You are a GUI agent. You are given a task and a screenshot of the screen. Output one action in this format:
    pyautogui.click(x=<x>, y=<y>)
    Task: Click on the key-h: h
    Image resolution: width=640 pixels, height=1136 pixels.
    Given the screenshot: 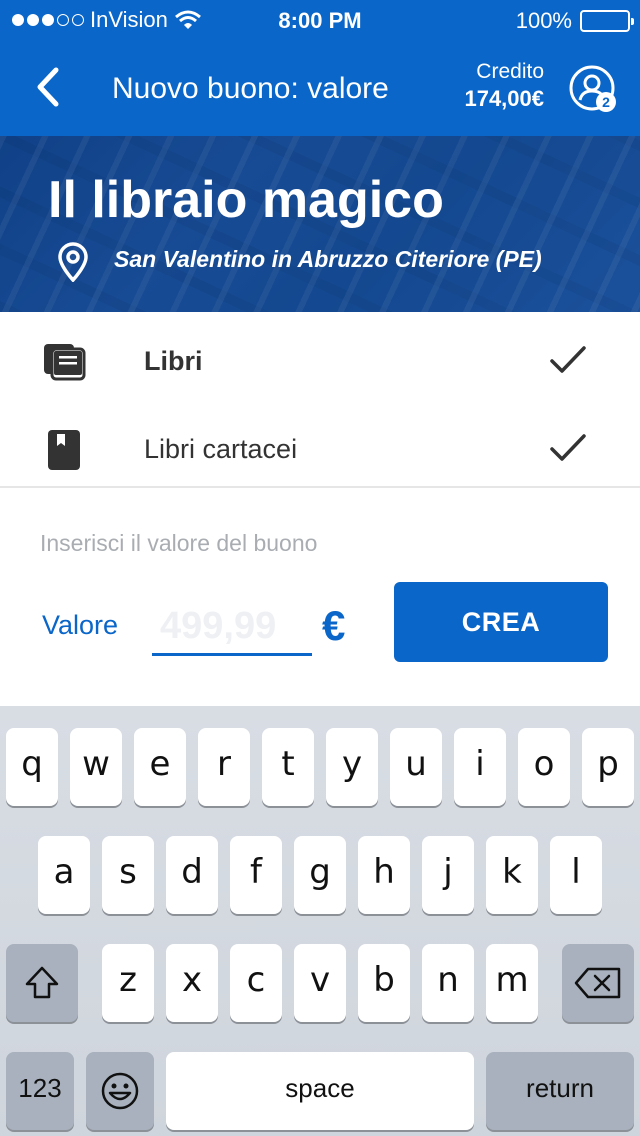 What is the action you would take?
    pyautogui.click(x=384, y=875)
    